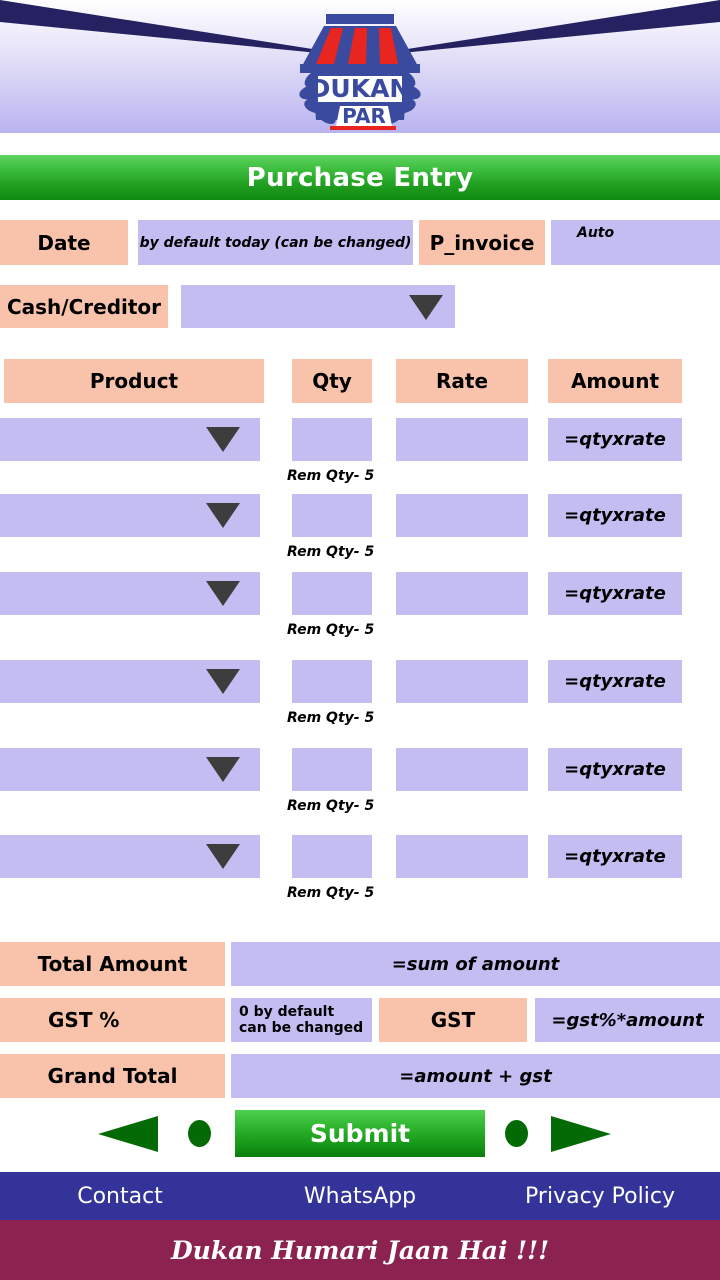 The width and height of the screenshot is (720, 1280). What do you see at coordinates (635, 242) in the screenshot?
I see `invoice-number-field: Auto` at bounding box center [635, 242].